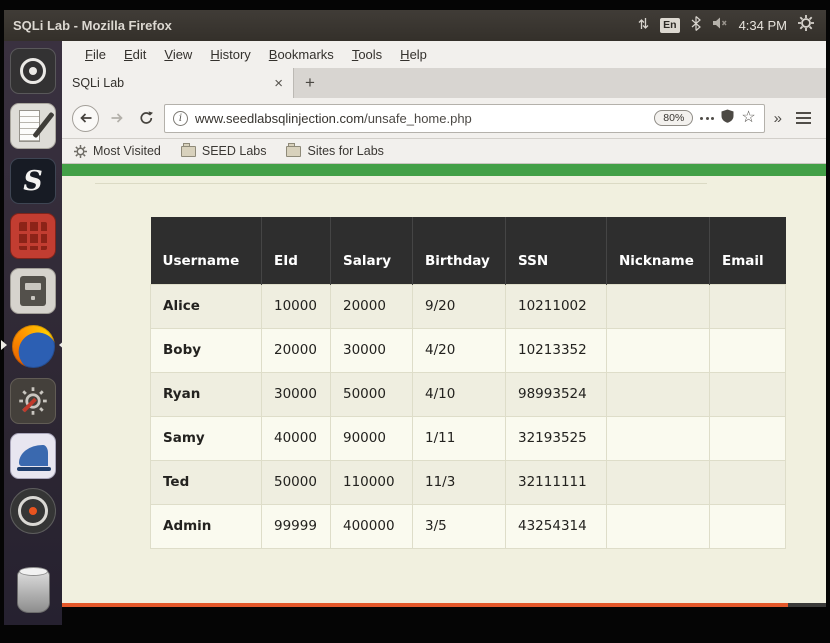 The height and width of the screenshot is (643, 830). What do you see at coordinates (444, 605) in the screenshot?
I see `window-bottom-edge` at bounding box center [444, 605].